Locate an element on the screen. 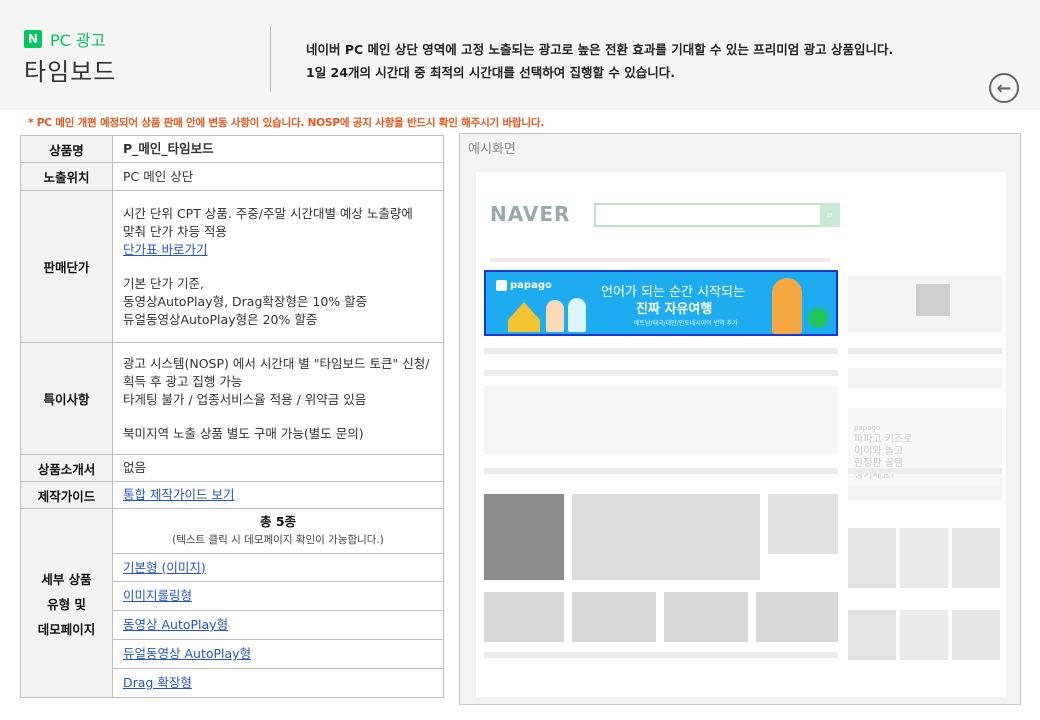  translate-icon is located at coordinates (818, 318).